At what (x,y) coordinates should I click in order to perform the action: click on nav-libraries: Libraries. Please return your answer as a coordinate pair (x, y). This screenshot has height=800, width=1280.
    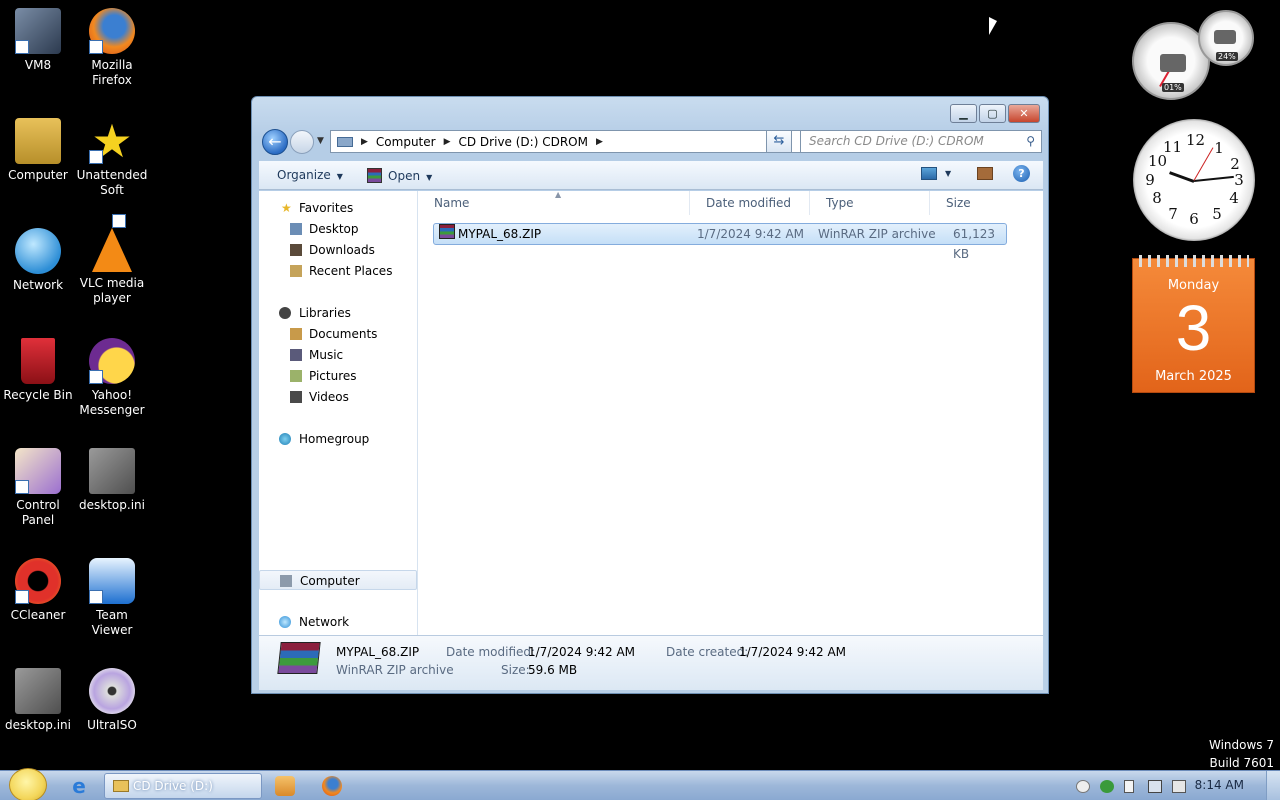
    Looking at the image, I should click on (338, 313).